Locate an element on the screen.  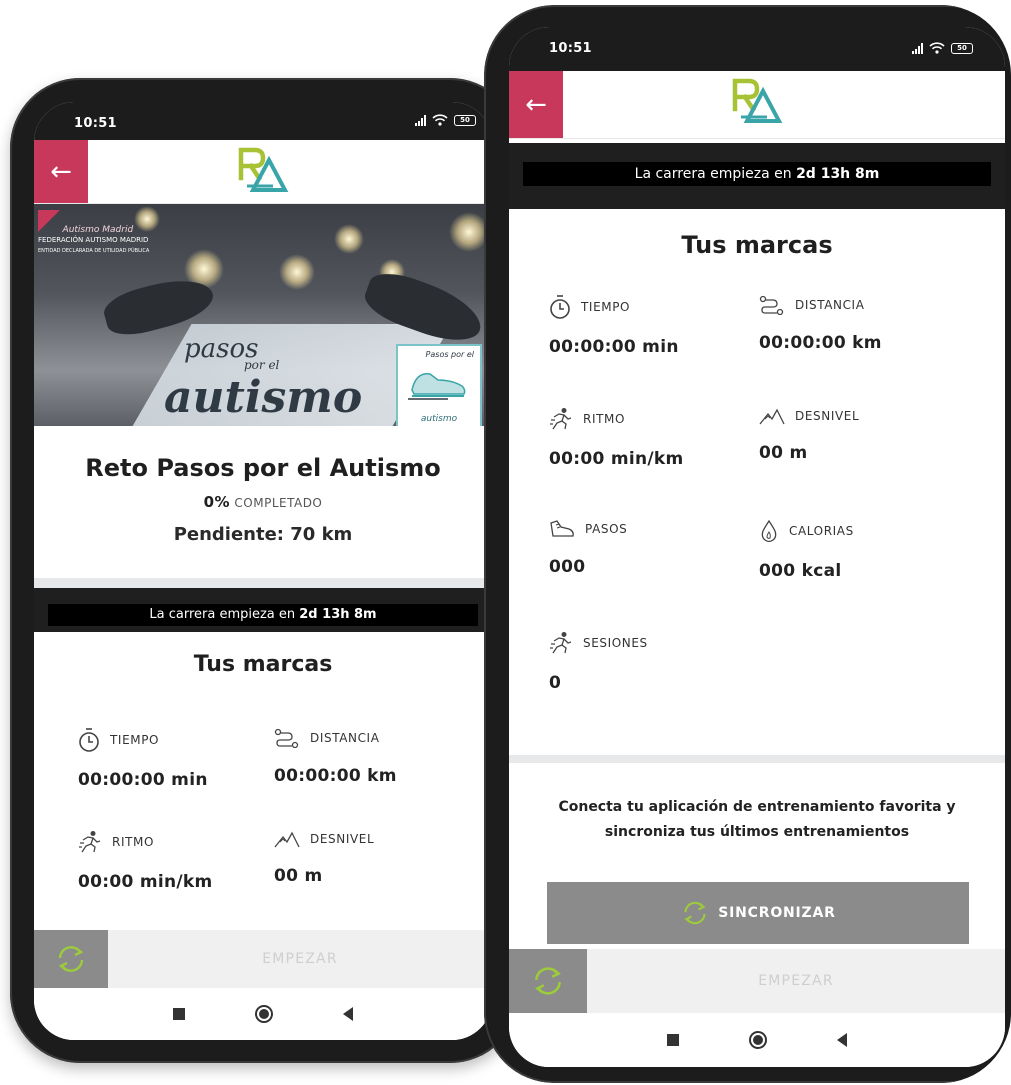
shoe-icon is located at coordinates (562, 528).